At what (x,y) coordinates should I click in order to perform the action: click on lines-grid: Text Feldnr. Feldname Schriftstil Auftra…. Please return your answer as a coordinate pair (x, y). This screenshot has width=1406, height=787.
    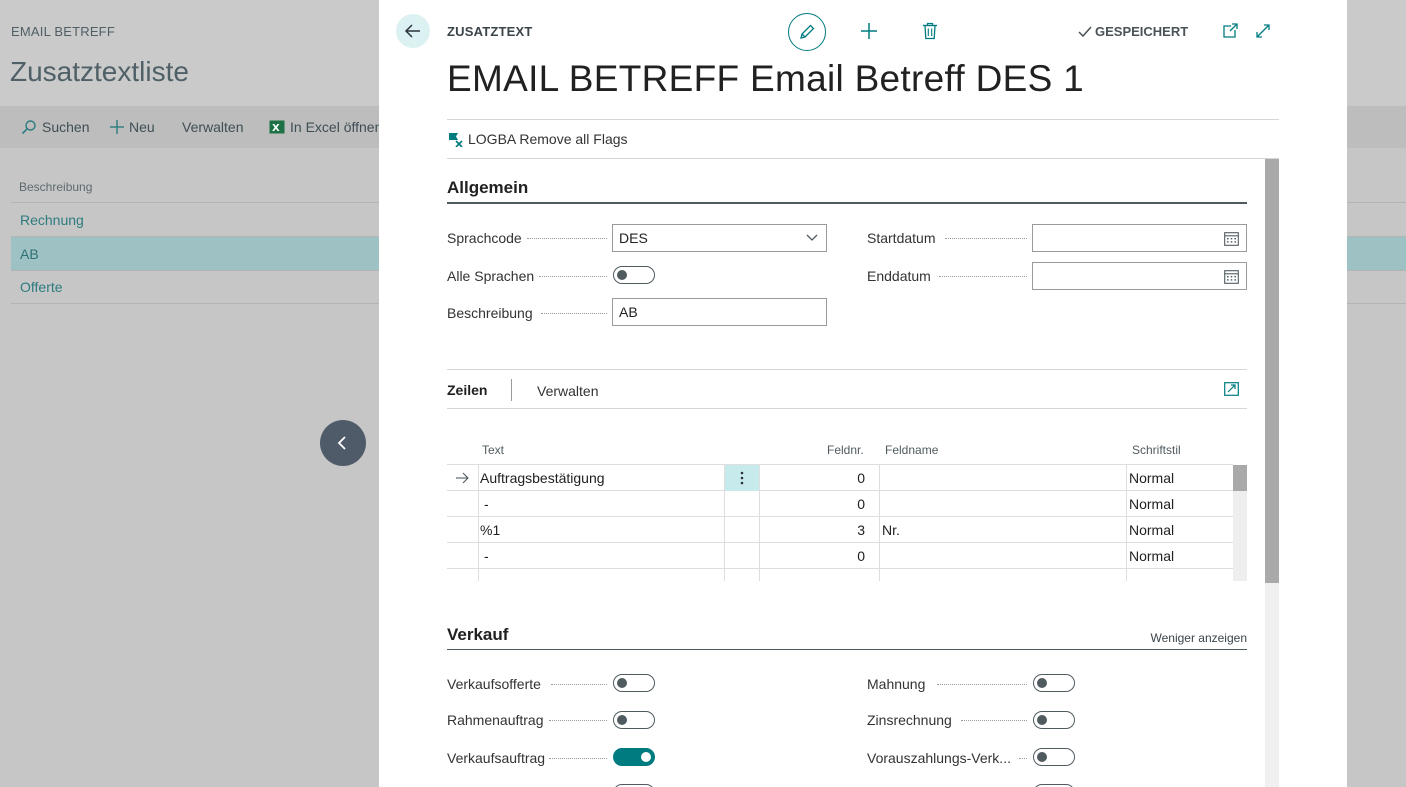
    Looking at the image, I should click on (847, 510).